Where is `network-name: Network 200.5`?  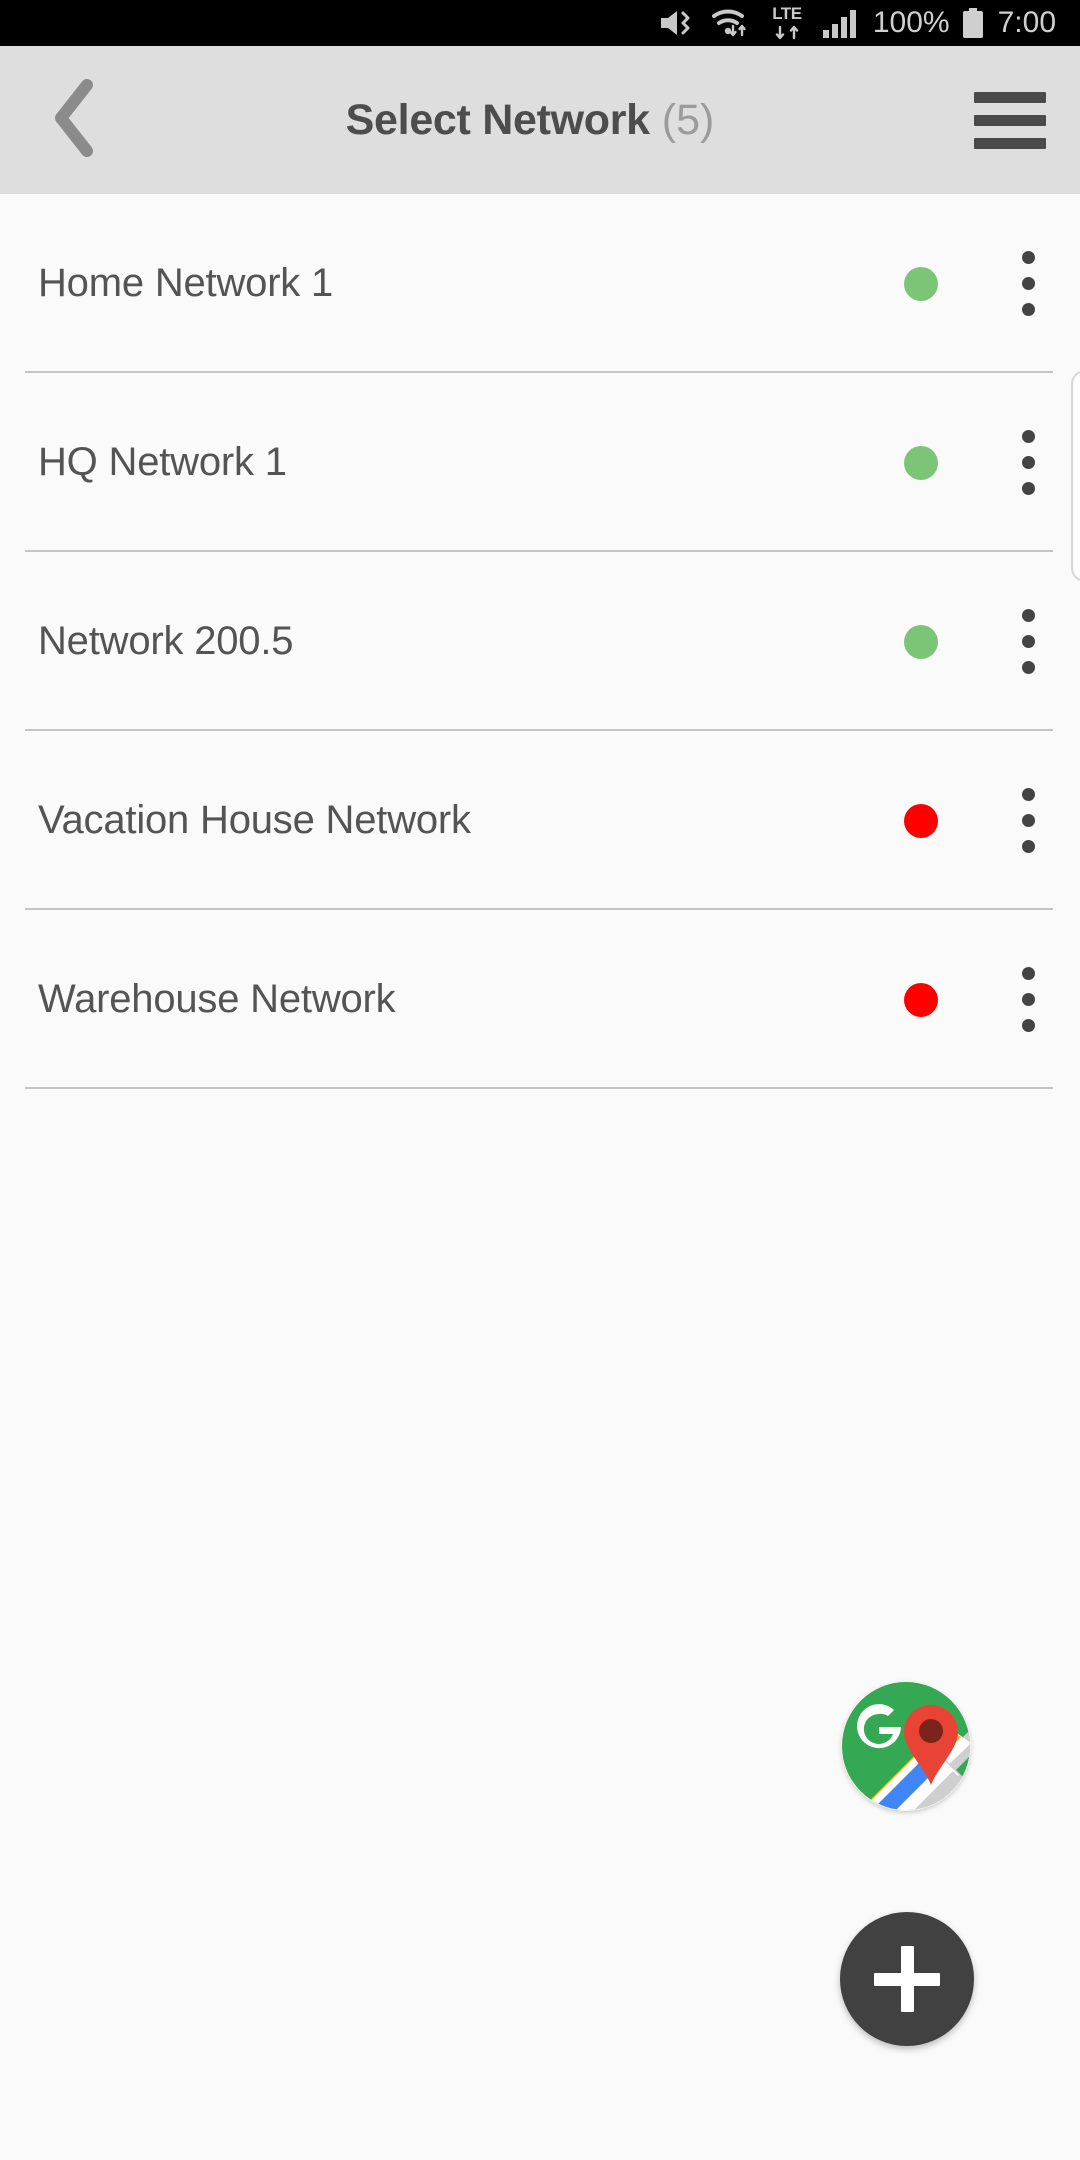
network-name: Network 200.5 is located at coordinates (166, 641).